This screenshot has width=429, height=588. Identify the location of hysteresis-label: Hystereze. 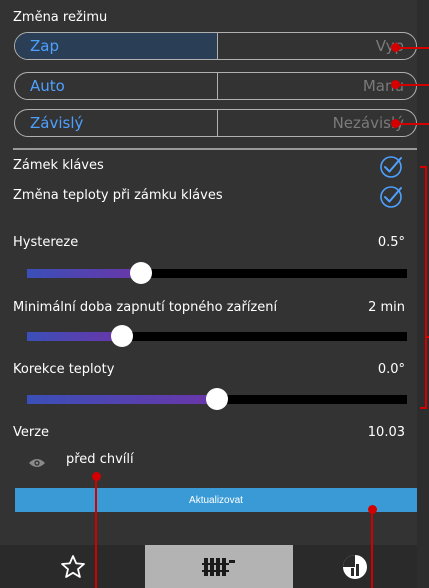
(46, 242).